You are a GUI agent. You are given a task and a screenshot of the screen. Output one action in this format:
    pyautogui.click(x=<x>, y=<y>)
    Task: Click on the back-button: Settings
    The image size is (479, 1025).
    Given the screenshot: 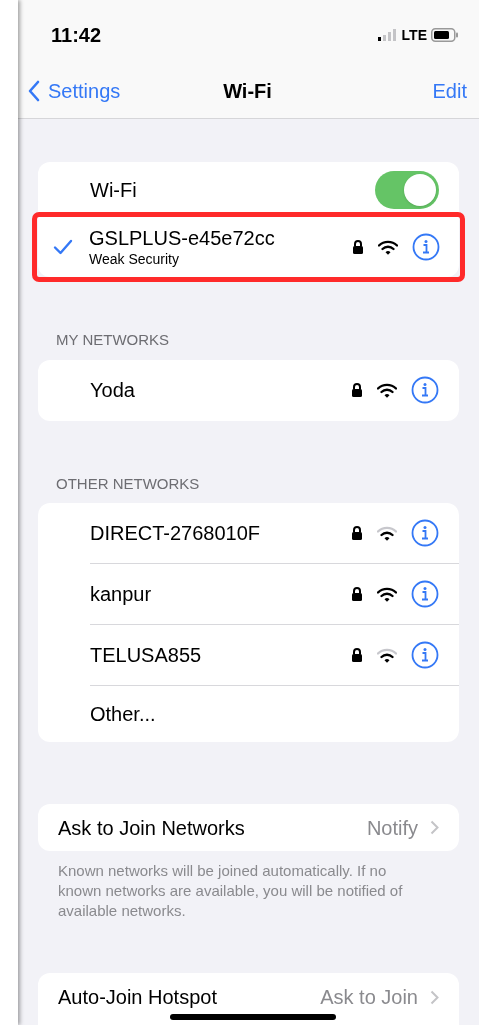 What is the action you would take?
    pyautogui.click(x=98, y=91)
    